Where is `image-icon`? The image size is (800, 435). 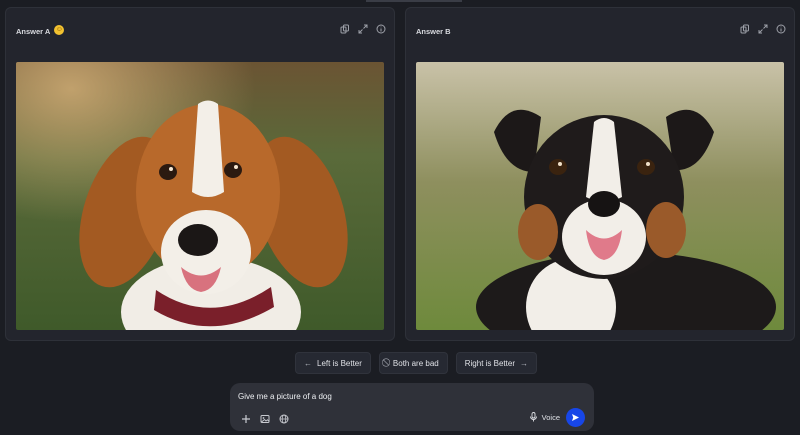 image-icon is located at coordinates (264, 418).